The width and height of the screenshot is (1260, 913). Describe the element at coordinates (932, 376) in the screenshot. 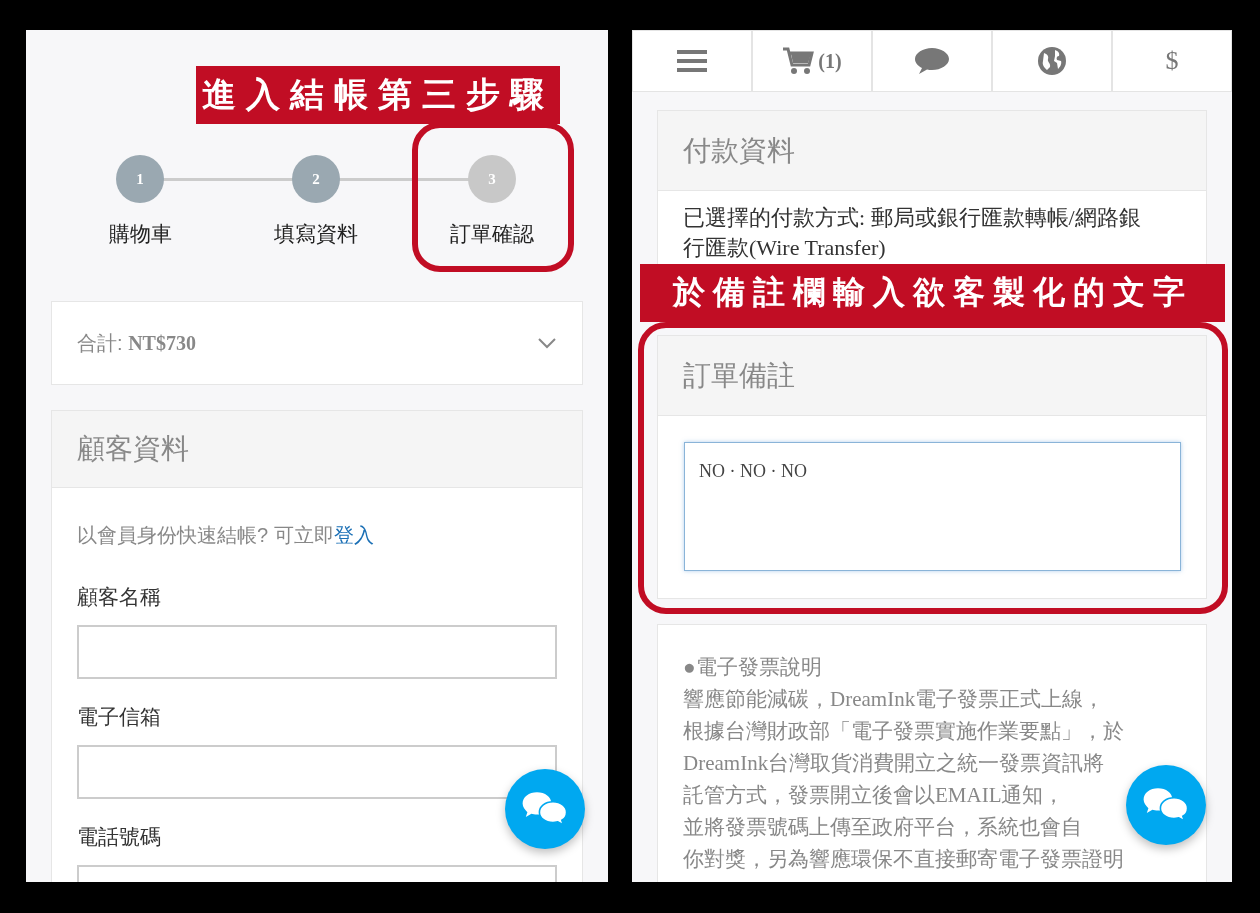

I see `card-title: 訂單備註` at that location.